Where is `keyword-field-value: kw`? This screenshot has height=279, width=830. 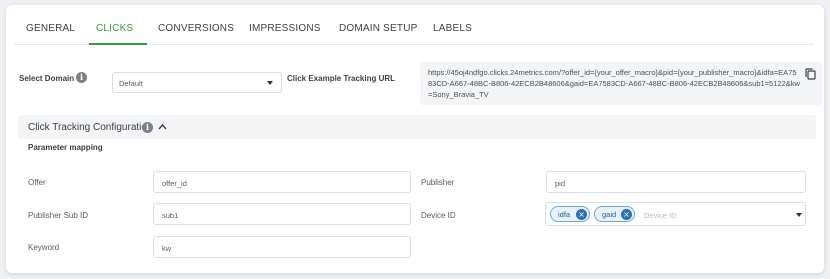 keyword-field-value: kw is located at coordinates (167, 248).